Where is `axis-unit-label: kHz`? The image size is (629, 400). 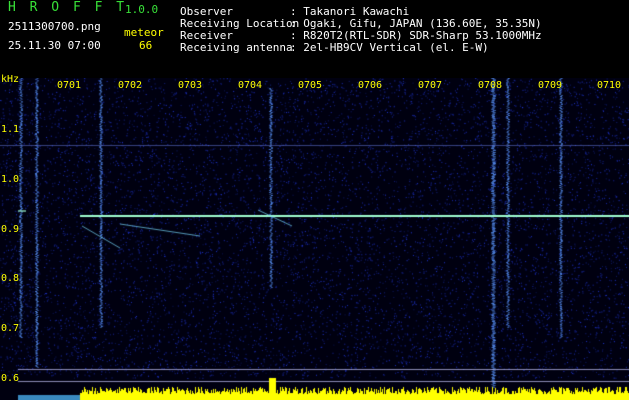
axis-unit-label: kHz is located at coordinates (10, 79).